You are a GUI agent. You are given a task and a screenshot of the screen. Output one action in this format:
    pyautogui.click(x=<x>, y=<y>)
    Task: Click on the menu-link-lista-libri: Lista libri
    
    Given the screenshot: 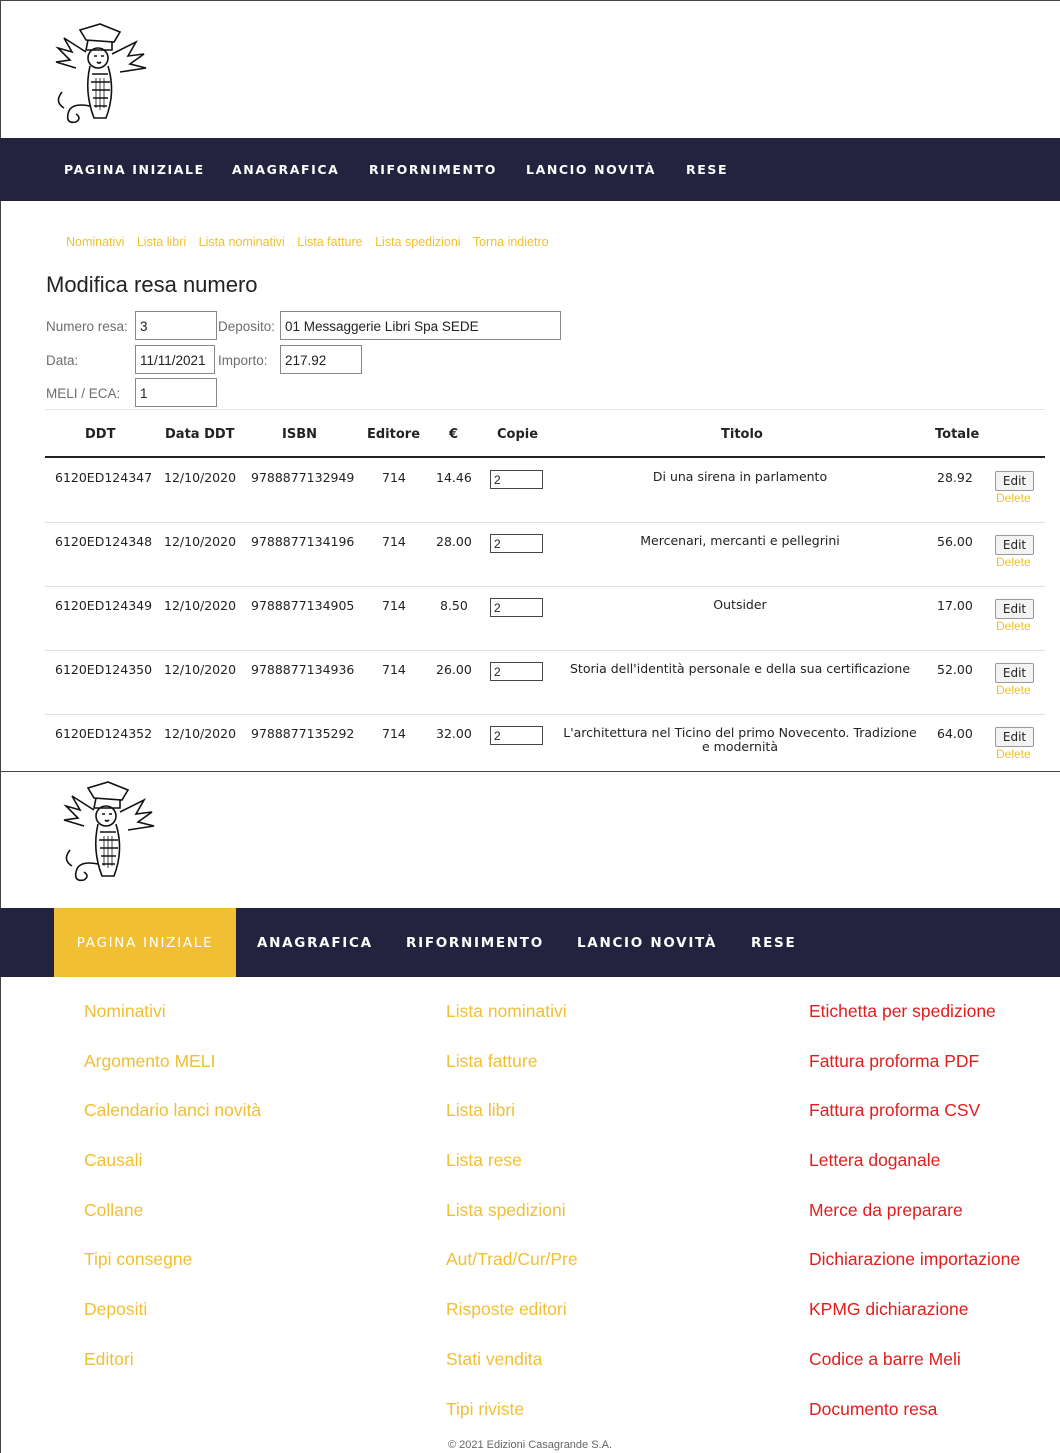 What is the action you would take?
    pyautogui.click(x=512, y=1125)
    